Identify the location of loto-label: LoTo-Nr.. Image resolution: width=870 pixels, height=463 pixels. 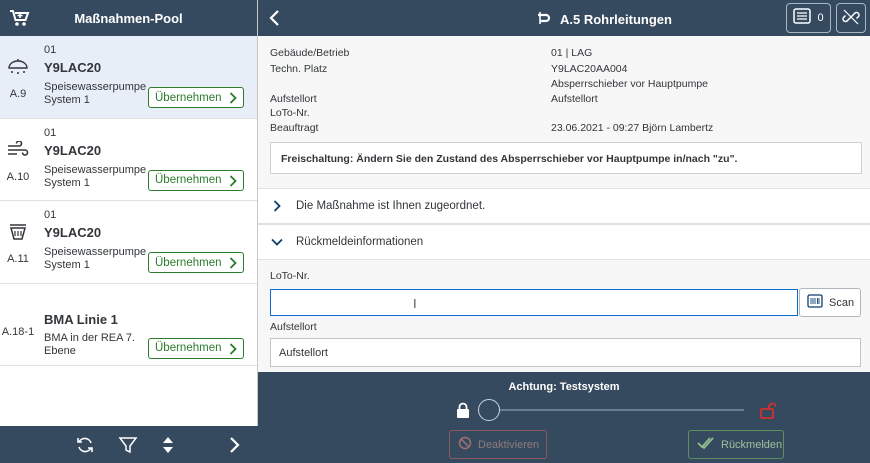
(290, 113).